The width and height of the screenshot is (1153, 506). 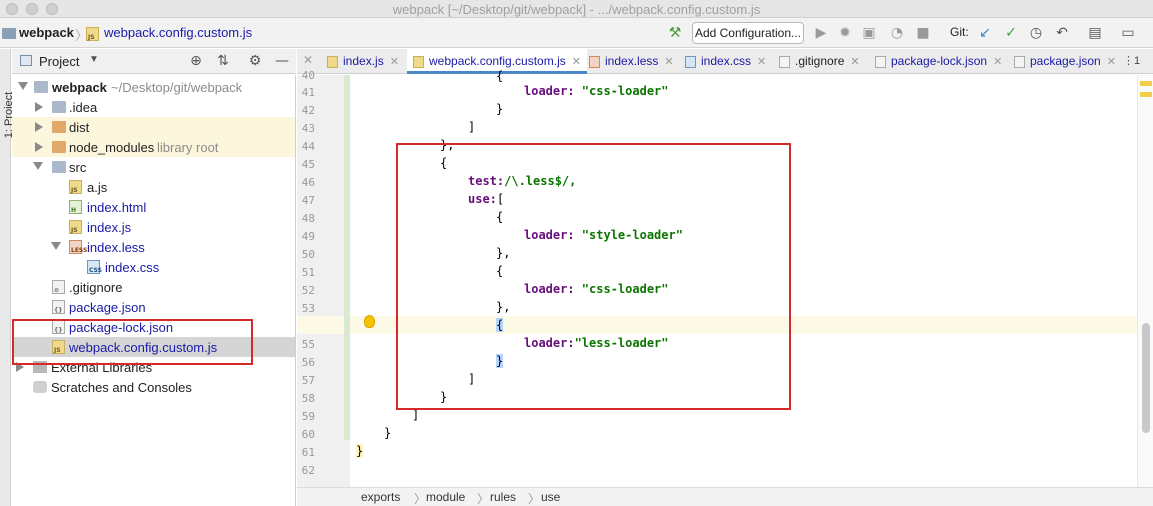 What do you see at coordinates (897, 33) in the screenshot?
I see `profile-icon: ◔` at bounding box center [897, 33].